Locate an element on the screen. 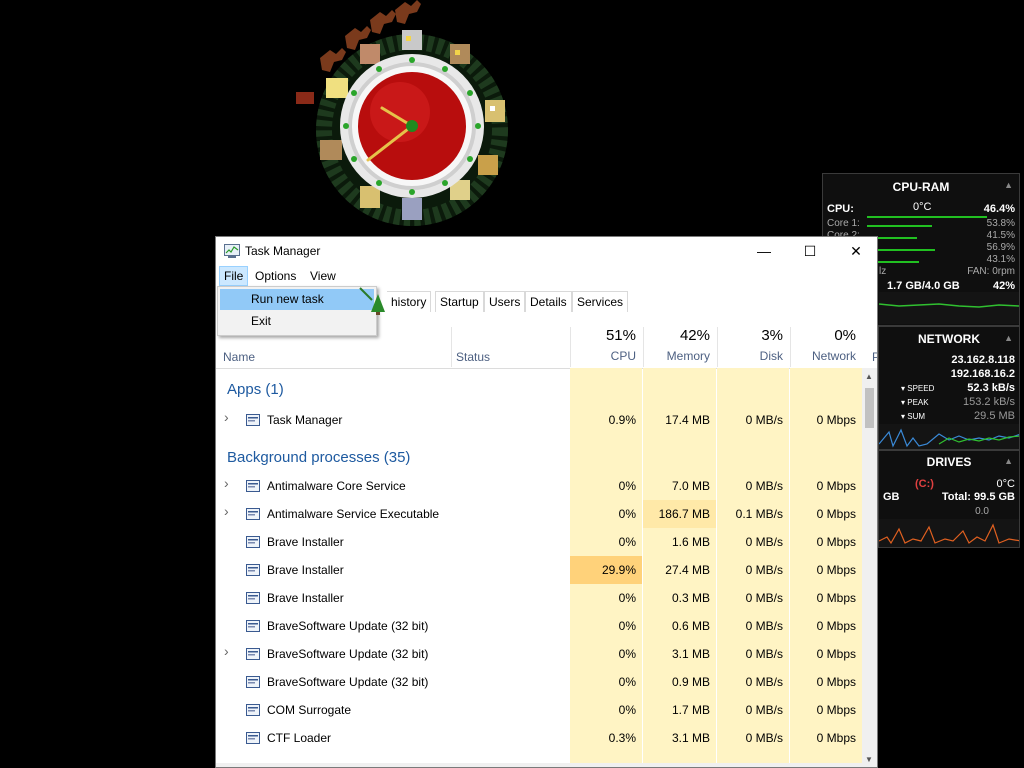  tab-startup: Startup is located at coordinates (459, 301).